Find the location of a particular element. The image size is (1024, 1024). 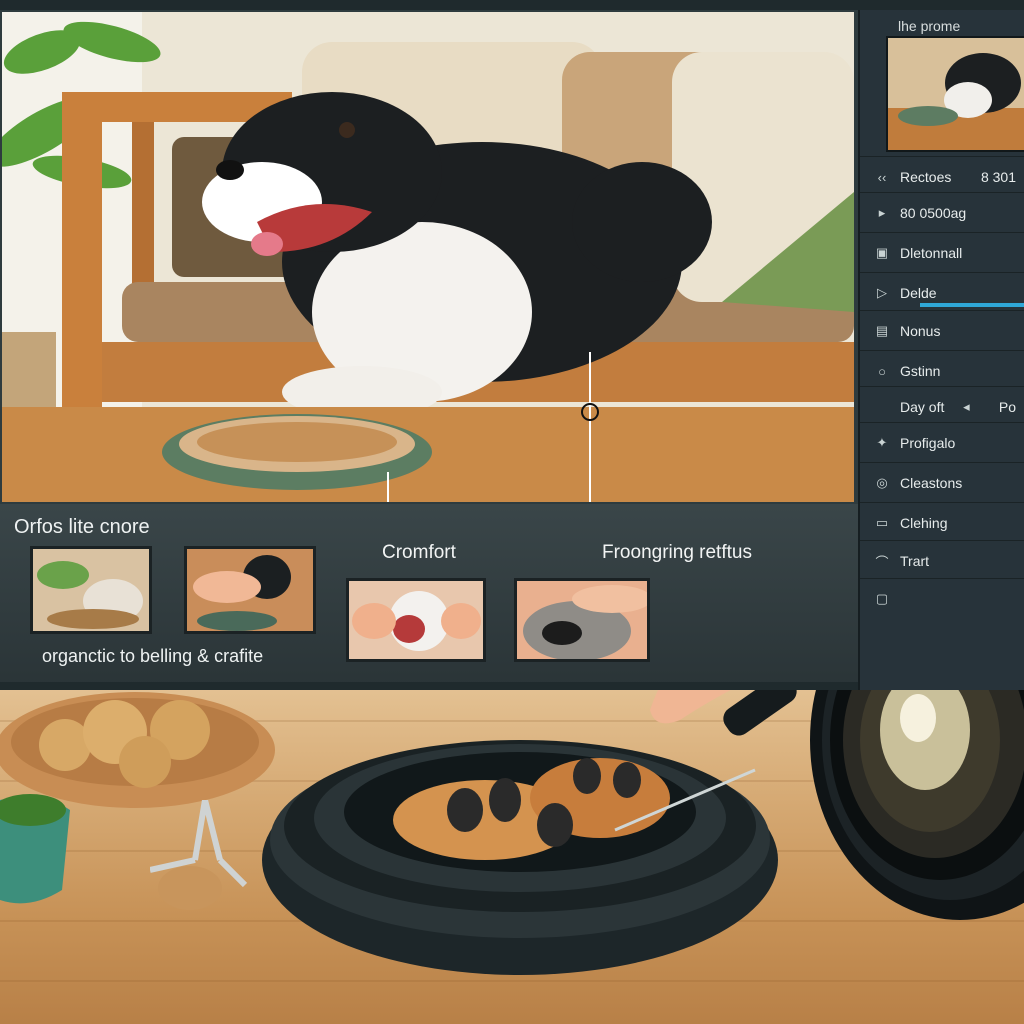

panel-row-day-off: Day oft ◂ Po is located at coordinates (942, 406).